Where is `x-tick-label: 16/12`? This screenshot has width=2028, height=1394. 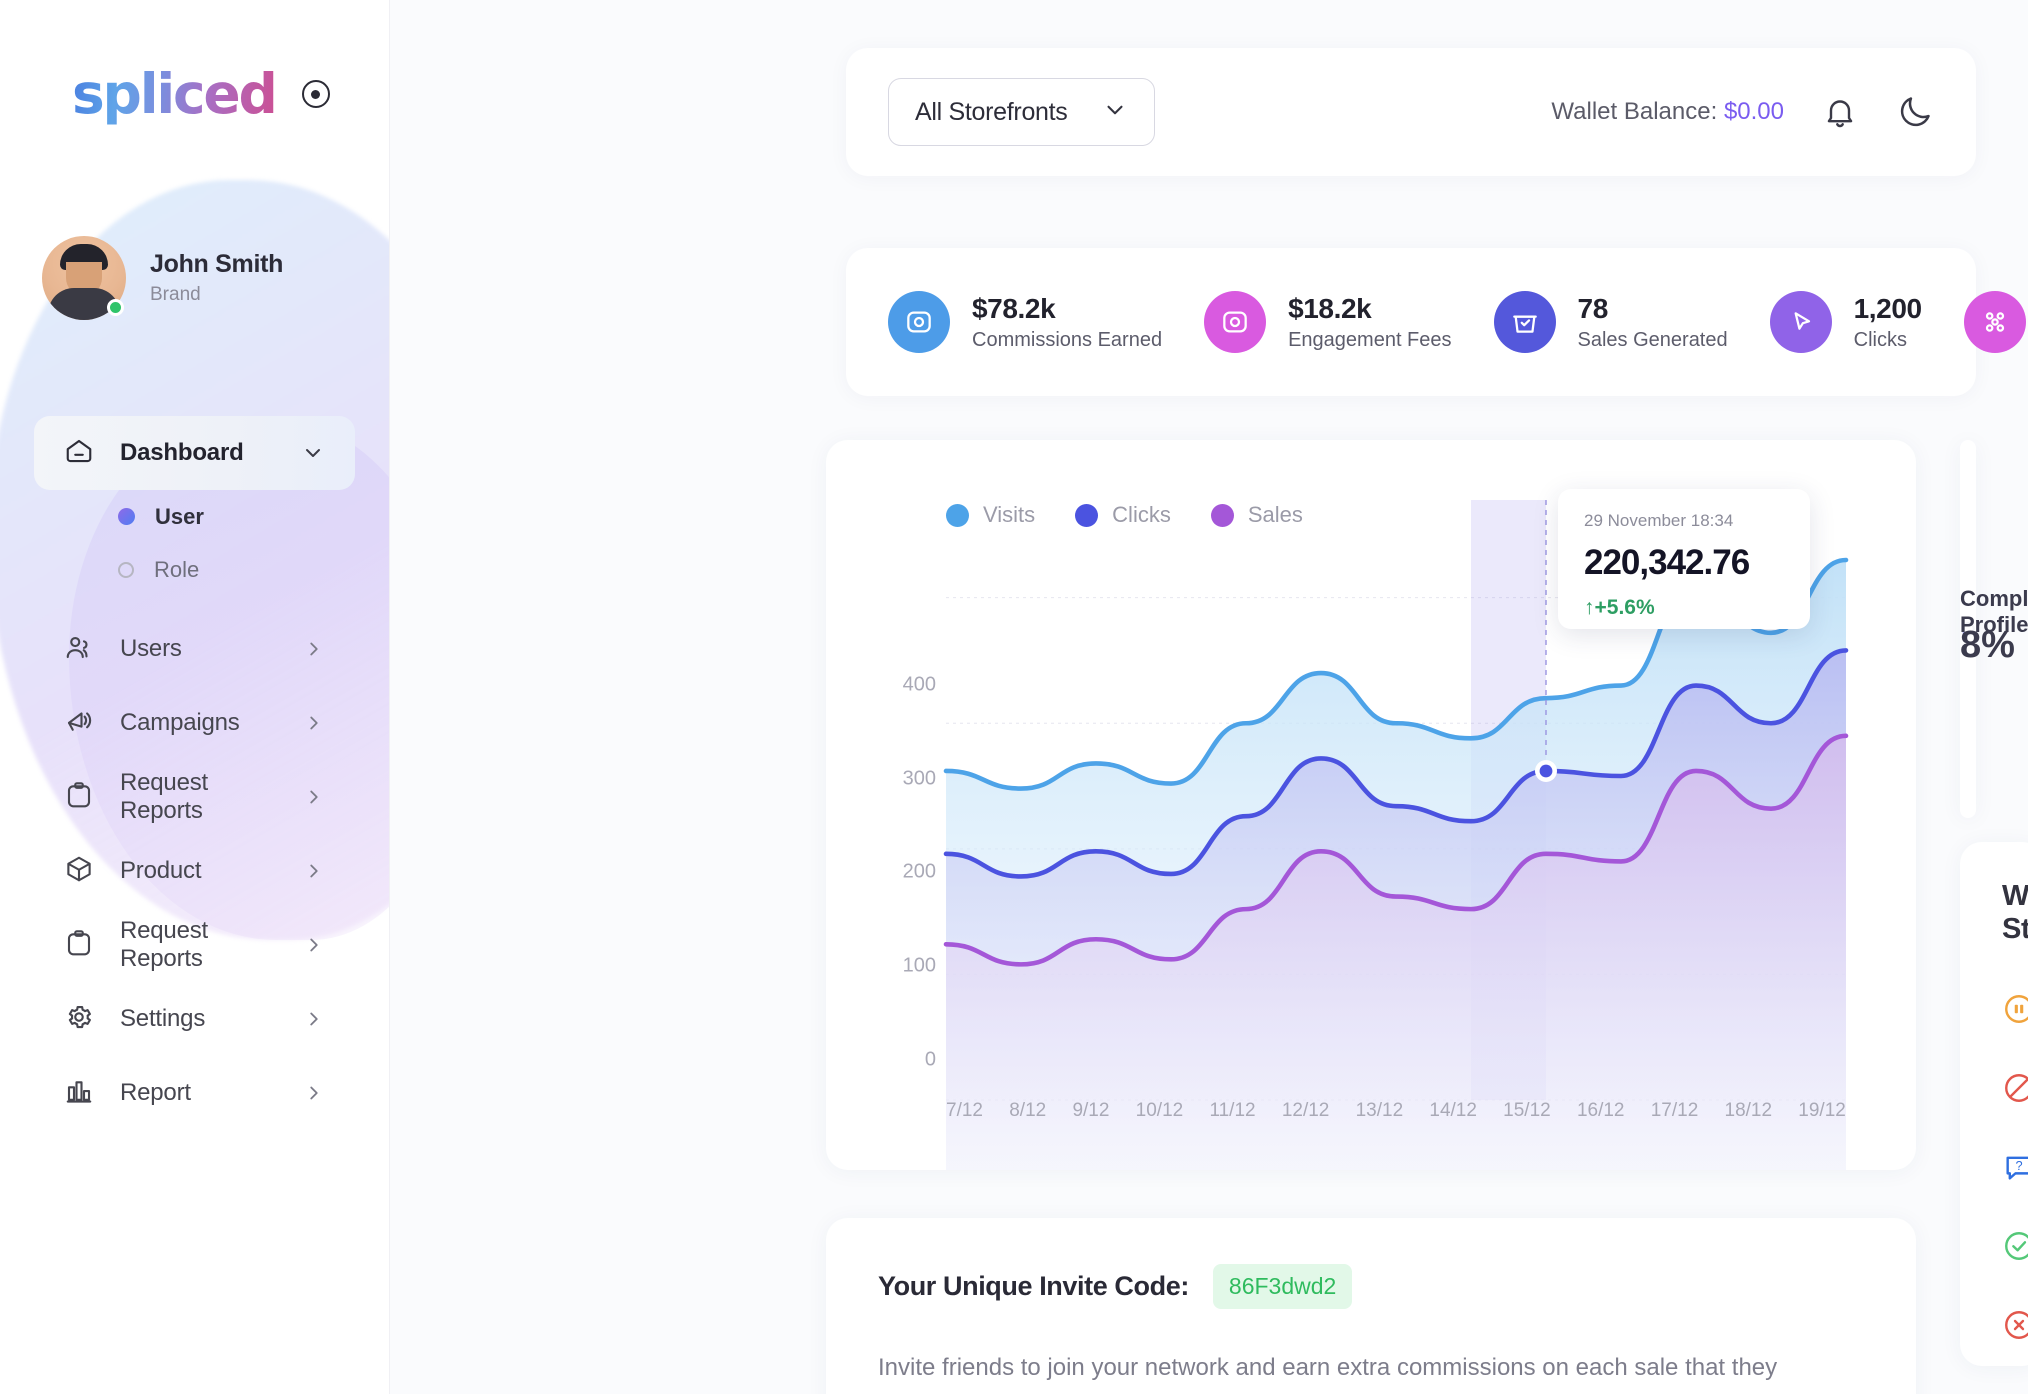
x-tick-label: 16/12 is located at coordinates (1600, 1110).